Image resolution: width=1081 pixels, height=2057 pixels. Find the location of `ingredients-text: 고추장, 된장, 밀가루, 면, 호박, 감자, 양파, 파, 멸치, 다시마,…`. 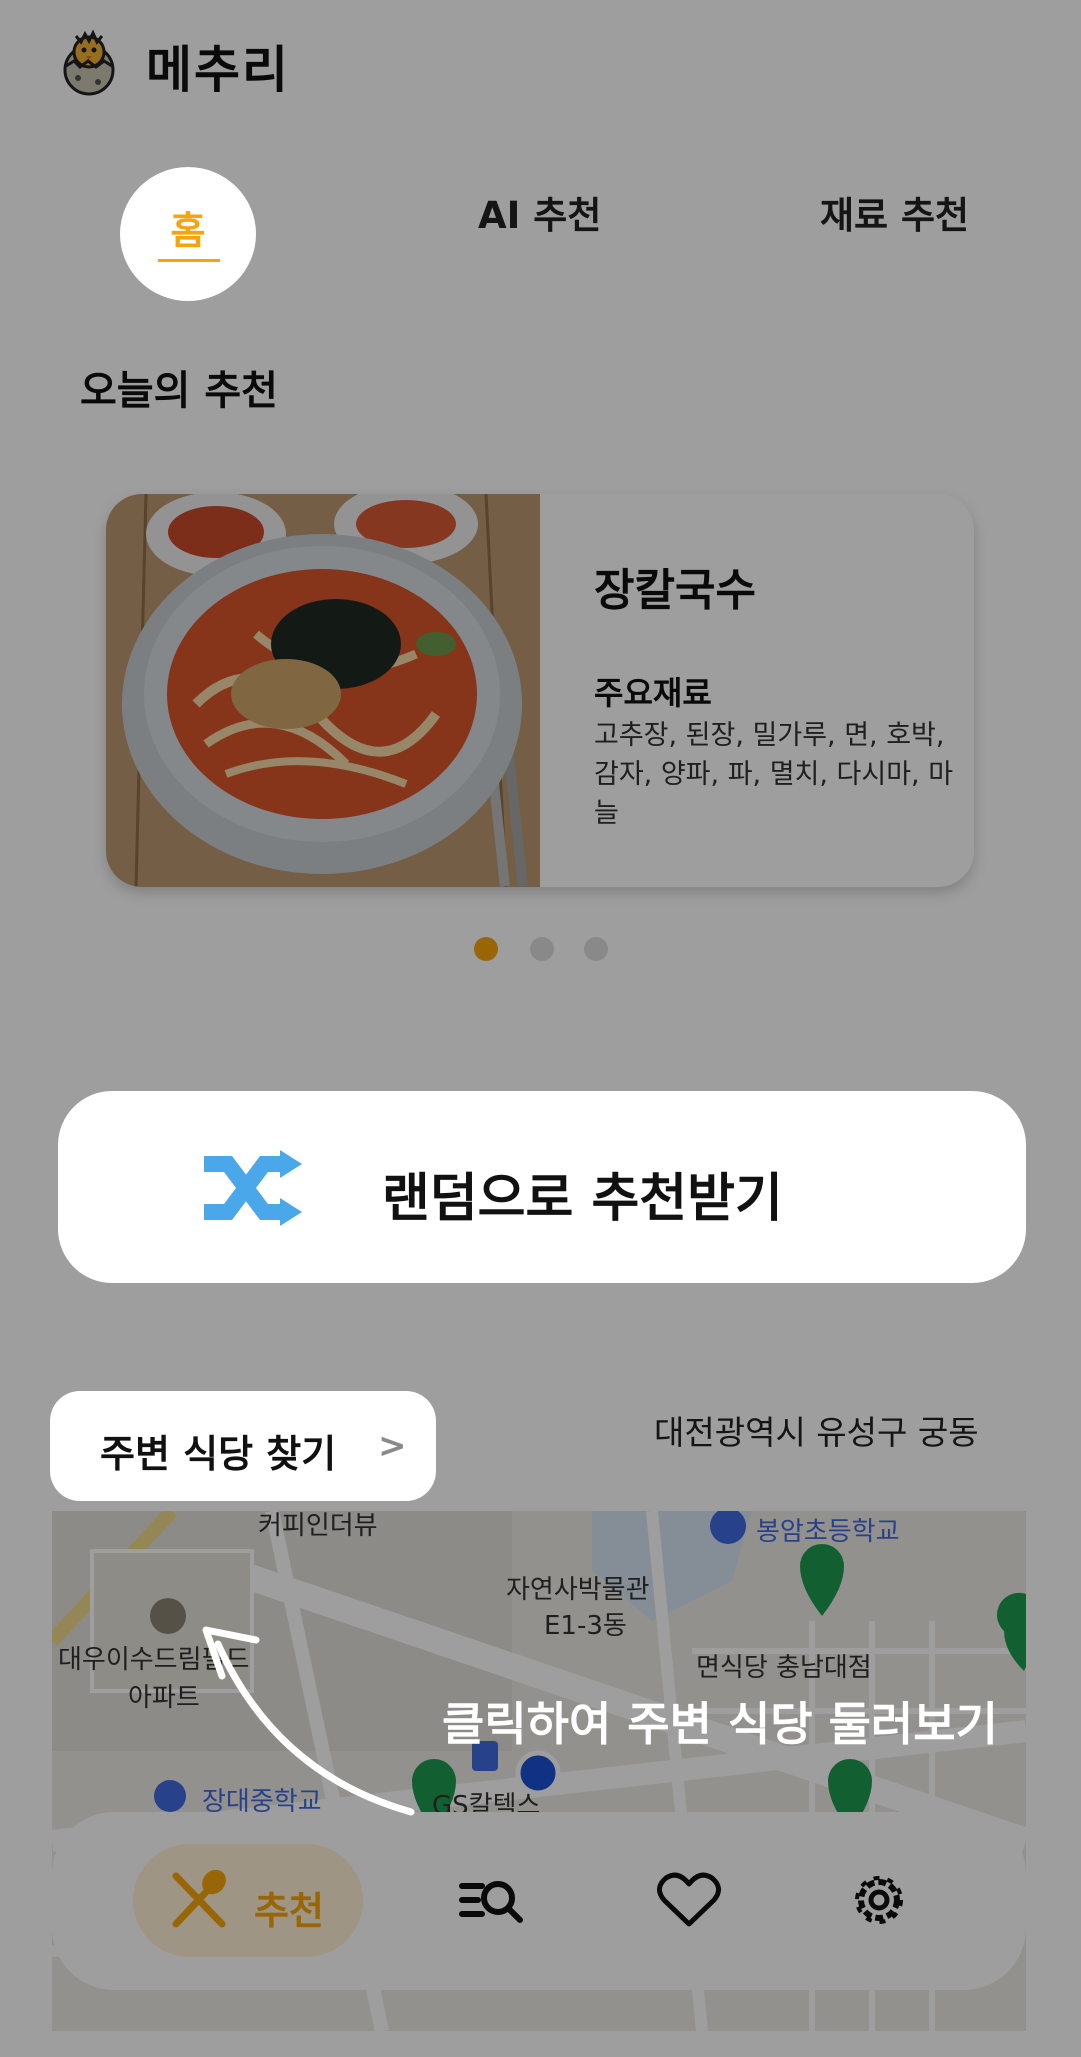

ingredients-text: 고추장, 된장, 밀가루, 면, 호박, 감자, 양파, 파, 멸치, 다시마,… is located at coordinates (774, 774).